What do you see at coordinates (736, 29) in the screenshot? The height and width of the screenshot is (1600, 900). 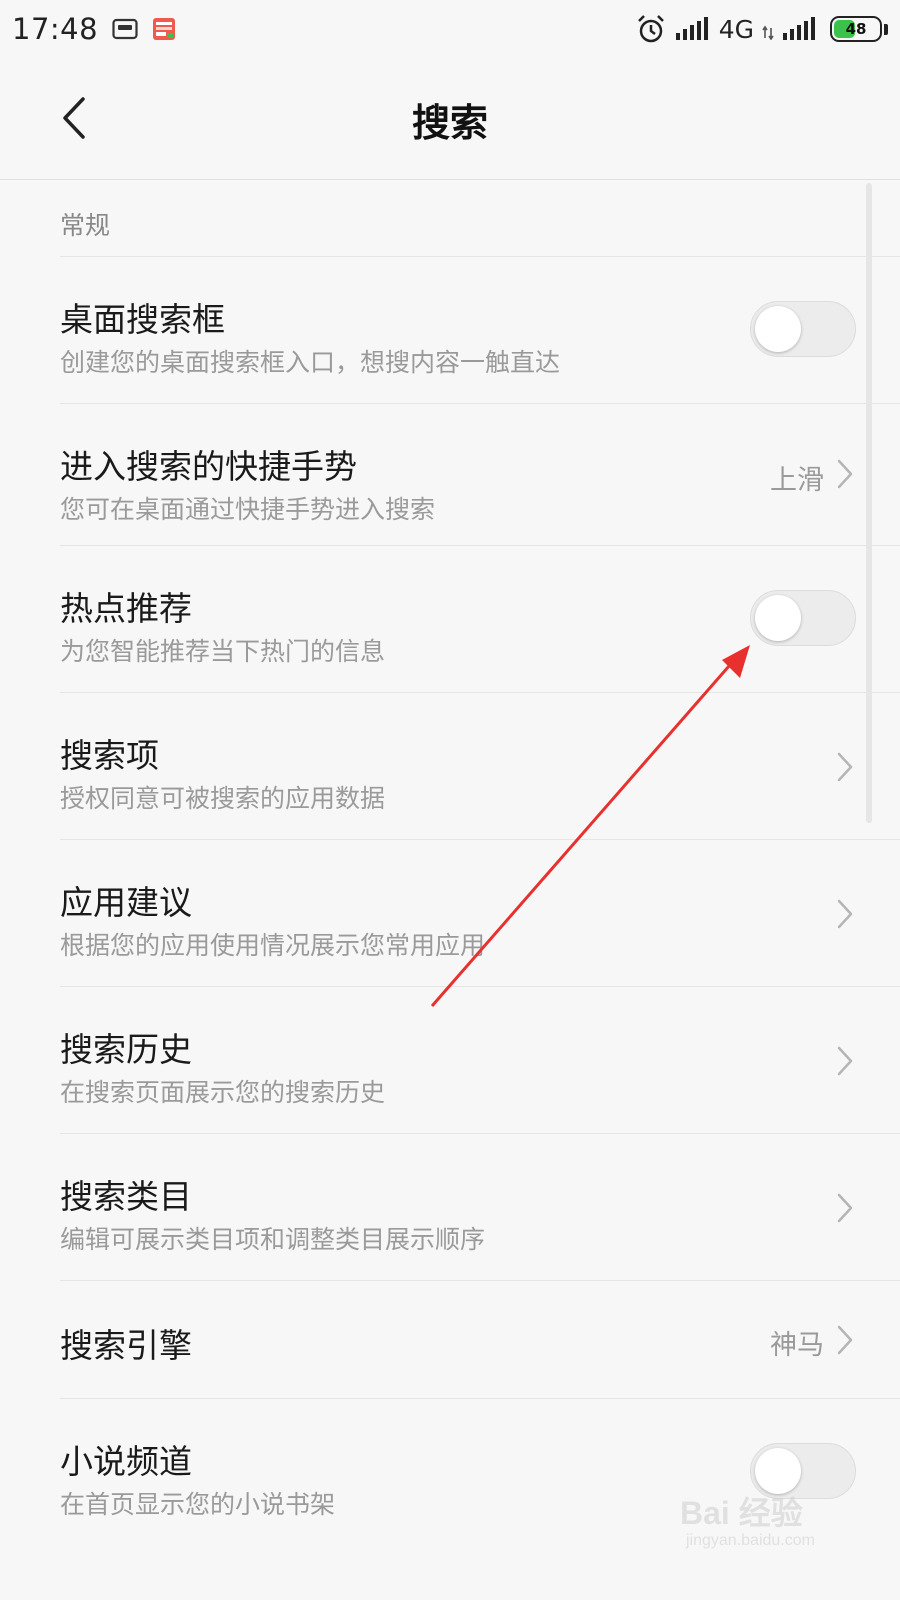 I see `network-type: 4G` at bounding box center [736, 29].